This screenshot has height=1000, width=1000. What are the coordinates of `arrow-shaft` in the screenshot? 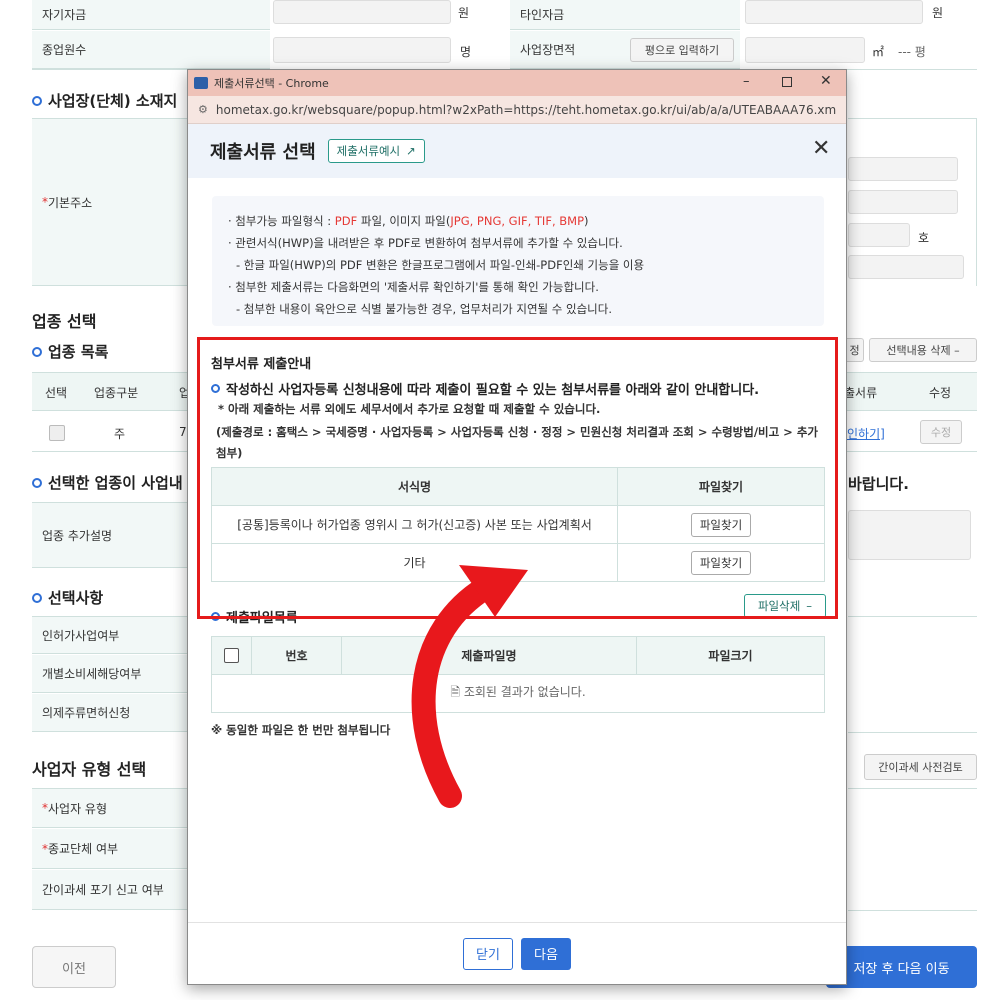 It's located at (454, 692).